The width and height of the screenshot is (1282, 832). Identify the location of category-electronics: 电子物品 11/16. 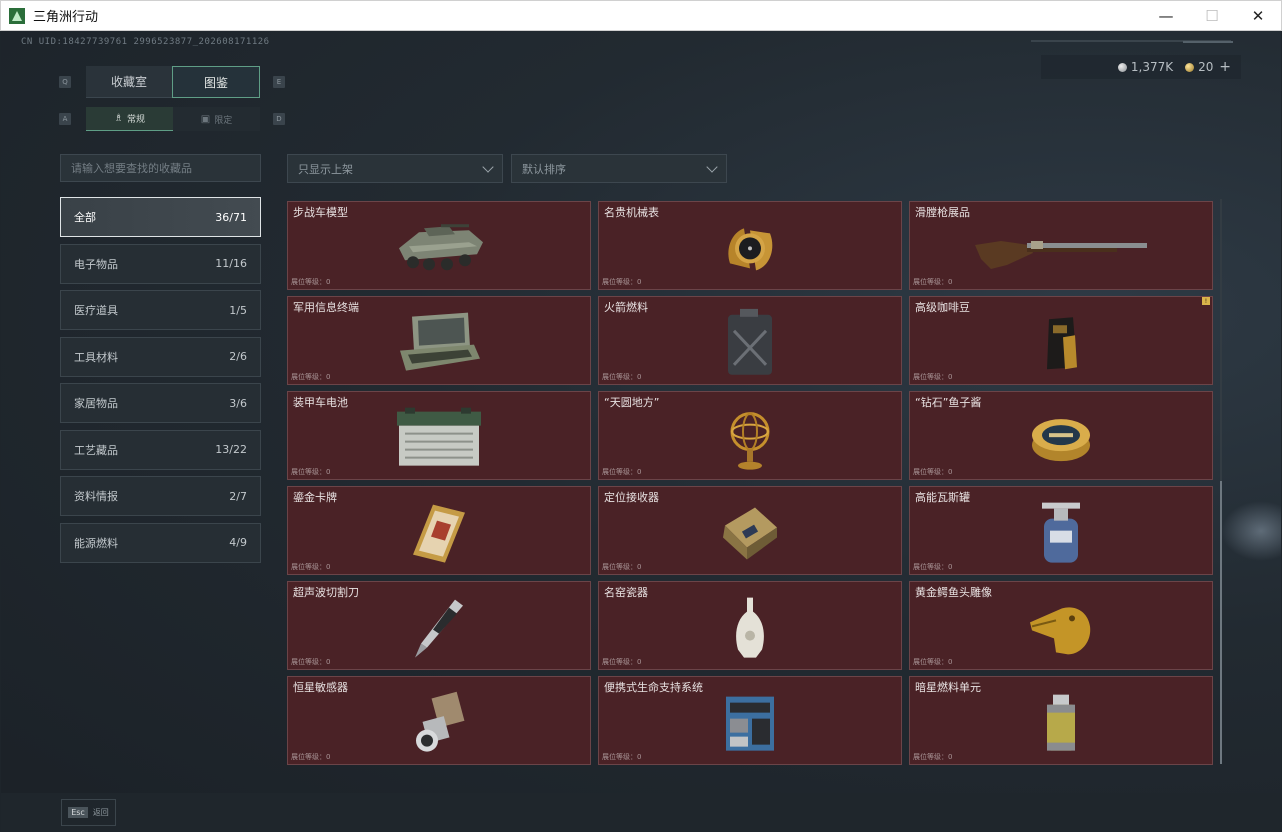
(160, 263).